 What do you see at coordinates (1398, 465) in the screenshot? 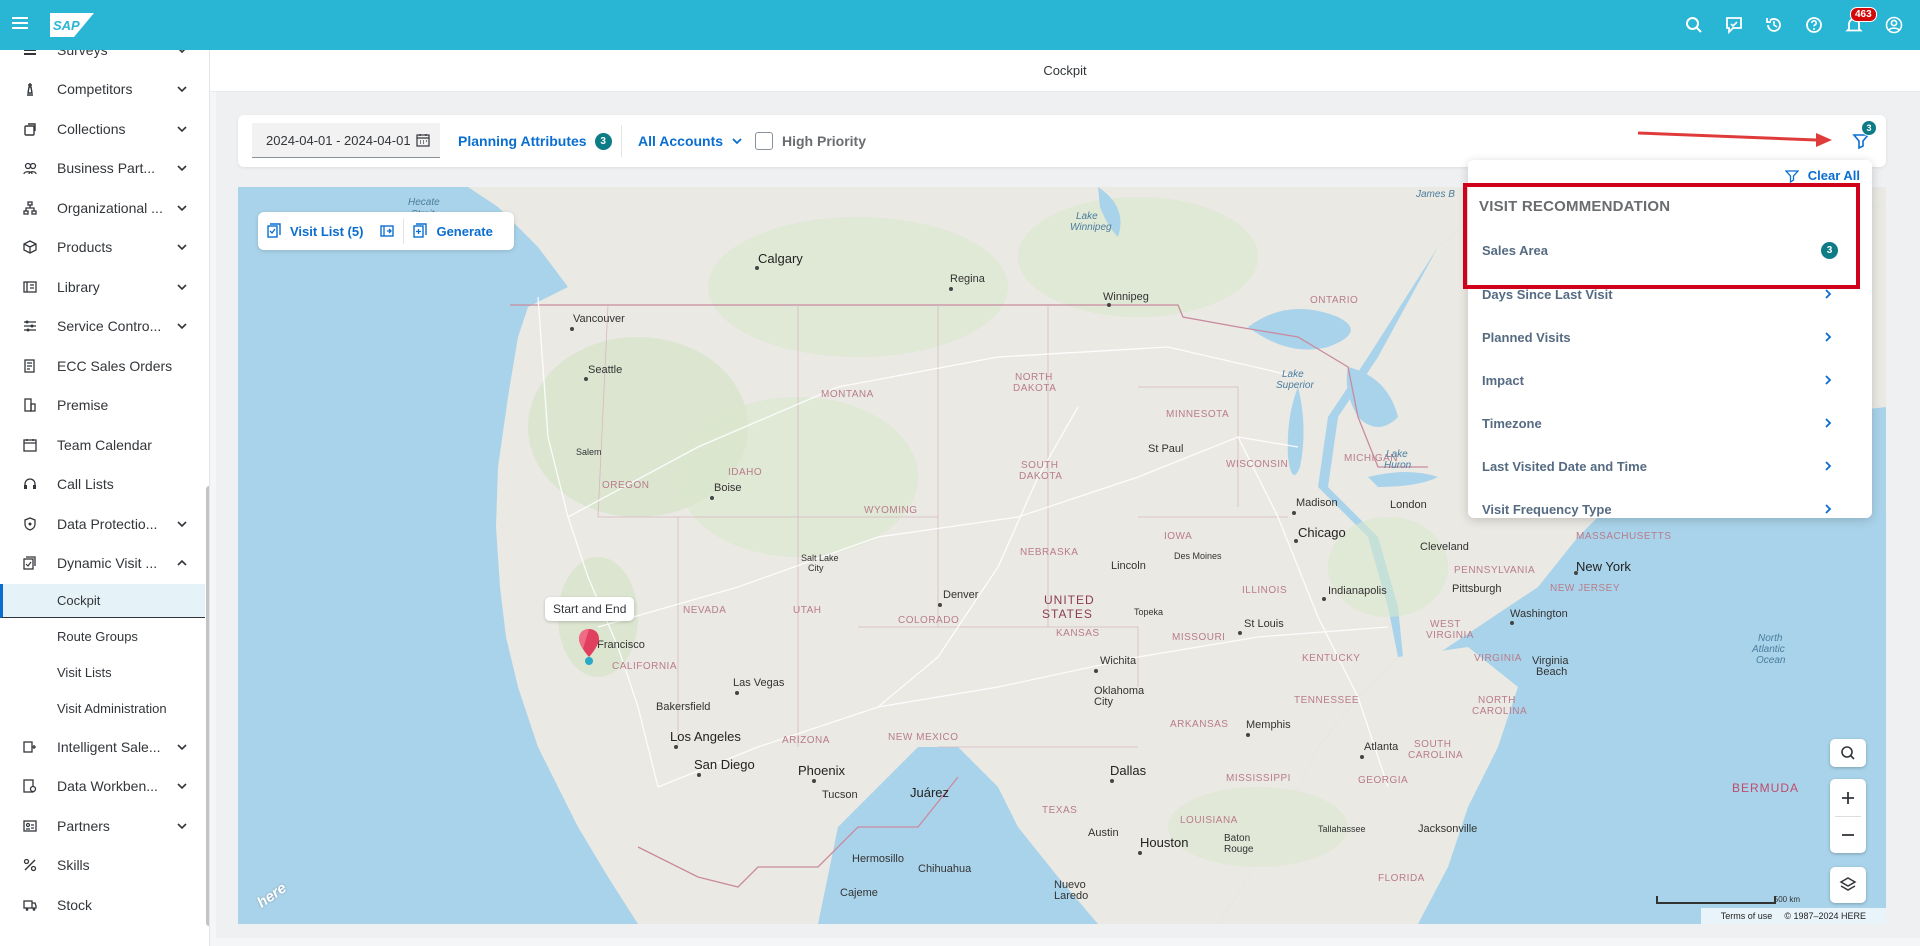
I see `map-label: Huron` at bounding box center [1398, 465].